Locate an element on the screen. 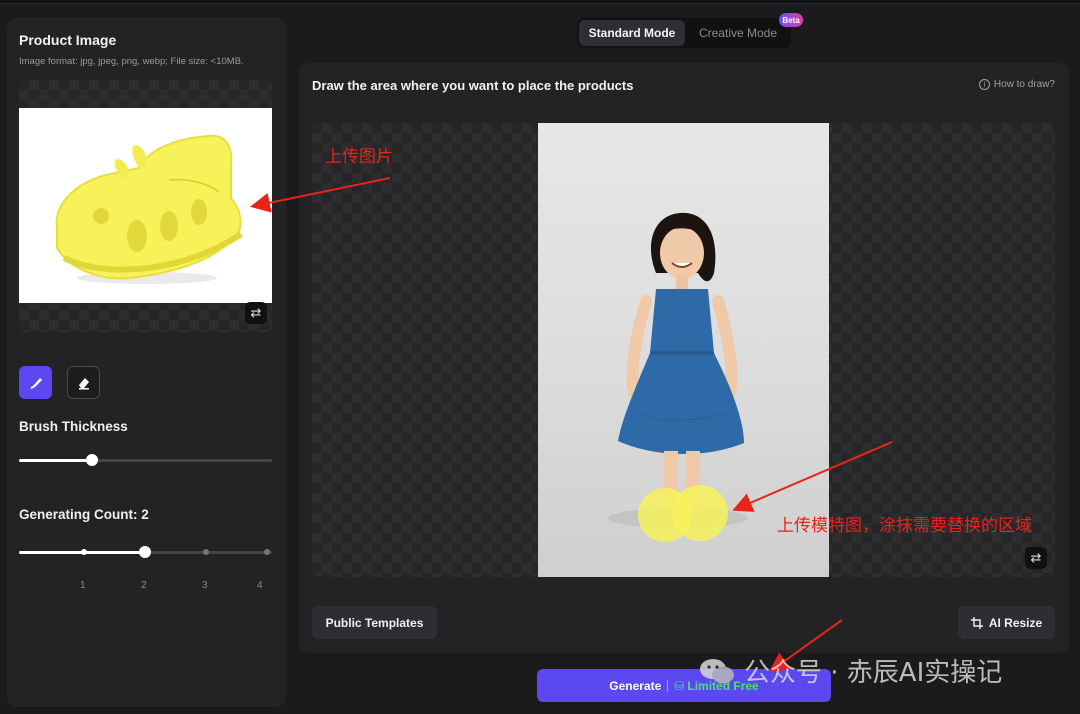  top-border is located at coordinates (540, 2).